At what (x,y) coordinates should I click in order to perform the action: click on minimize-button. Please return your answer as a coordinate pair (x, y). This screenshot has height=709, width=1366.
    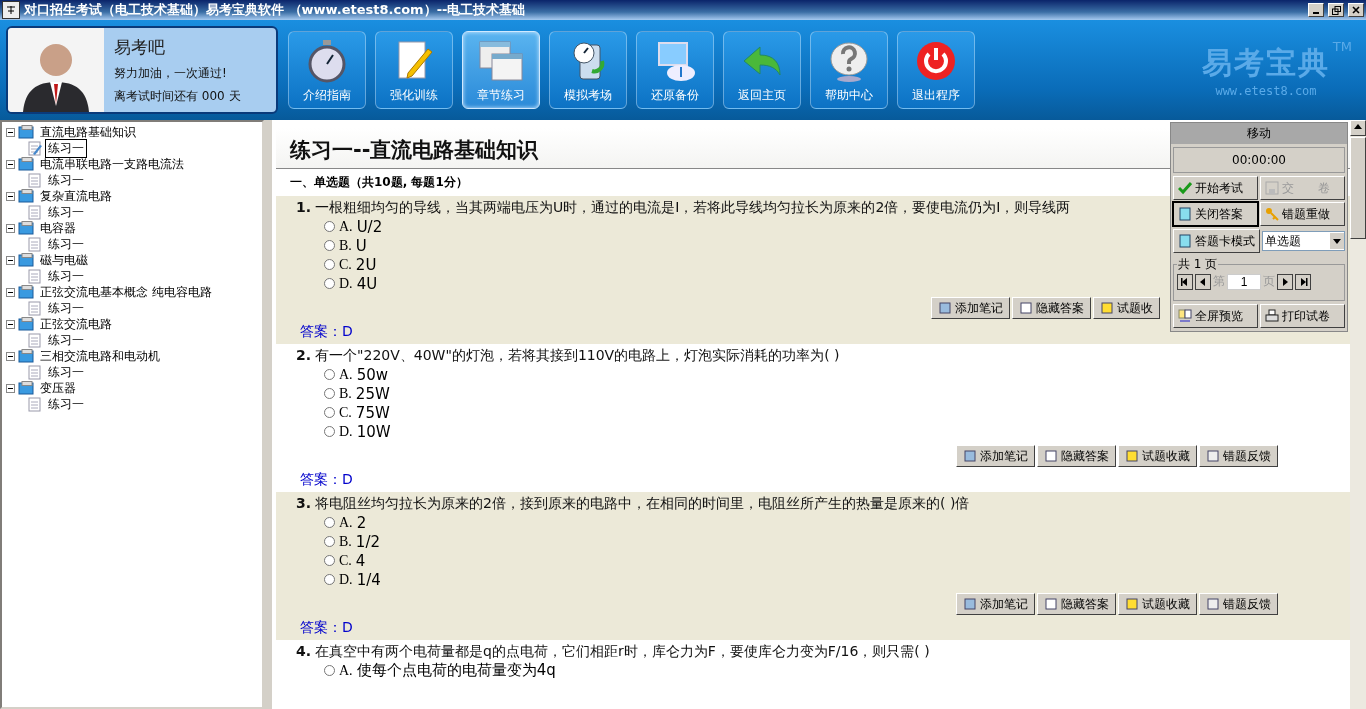
    Looking at the image, I should click on (1316, 10).